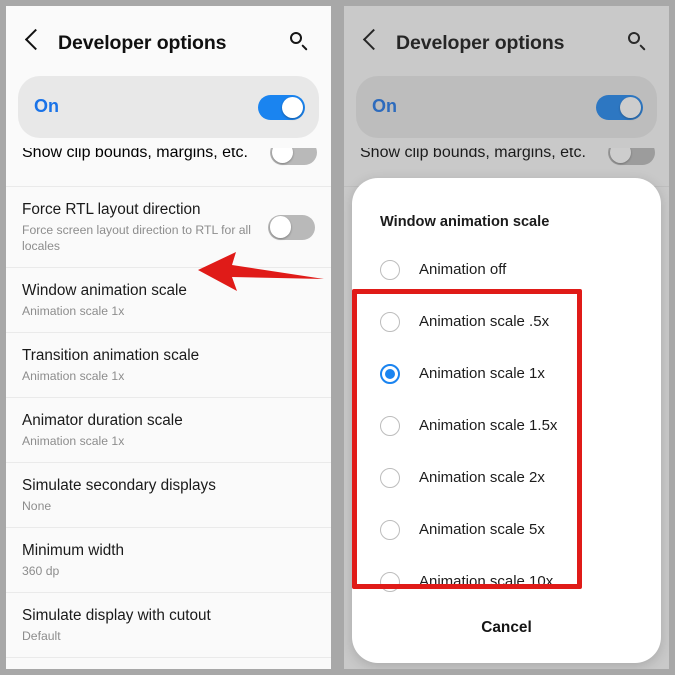 The width and height of the screenshot is (675, 675). What do you see at coordinates (119, 485) in the screenshot?
I see `list-item-title: Simulate secondary displays` at bounding box center [119, 485].